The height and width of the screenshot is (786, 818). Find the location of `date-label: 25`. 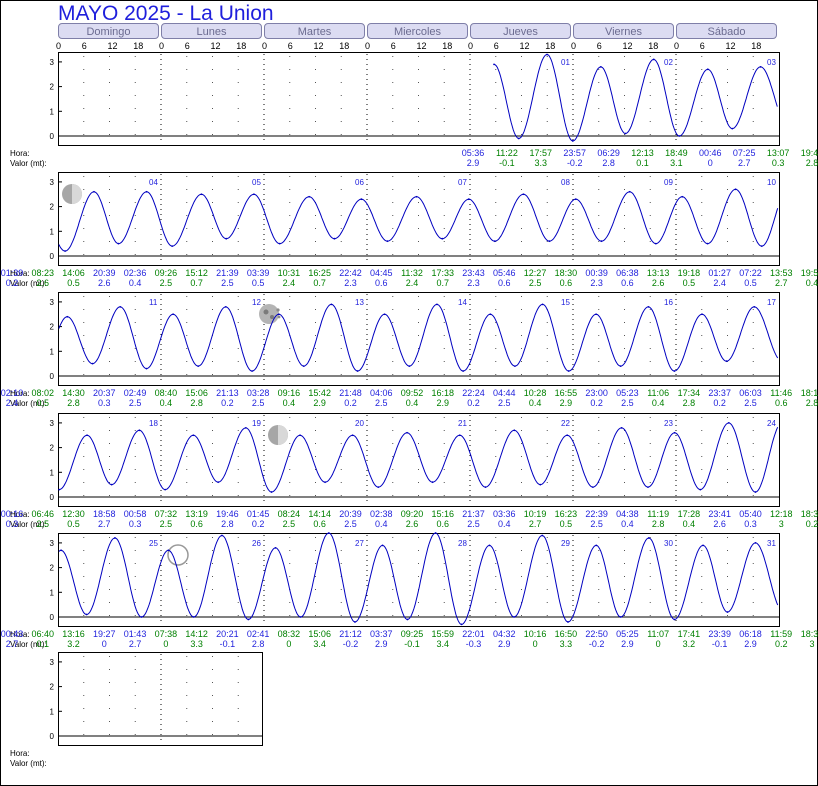

date-label: 25 is located at coordinates (153, 543).